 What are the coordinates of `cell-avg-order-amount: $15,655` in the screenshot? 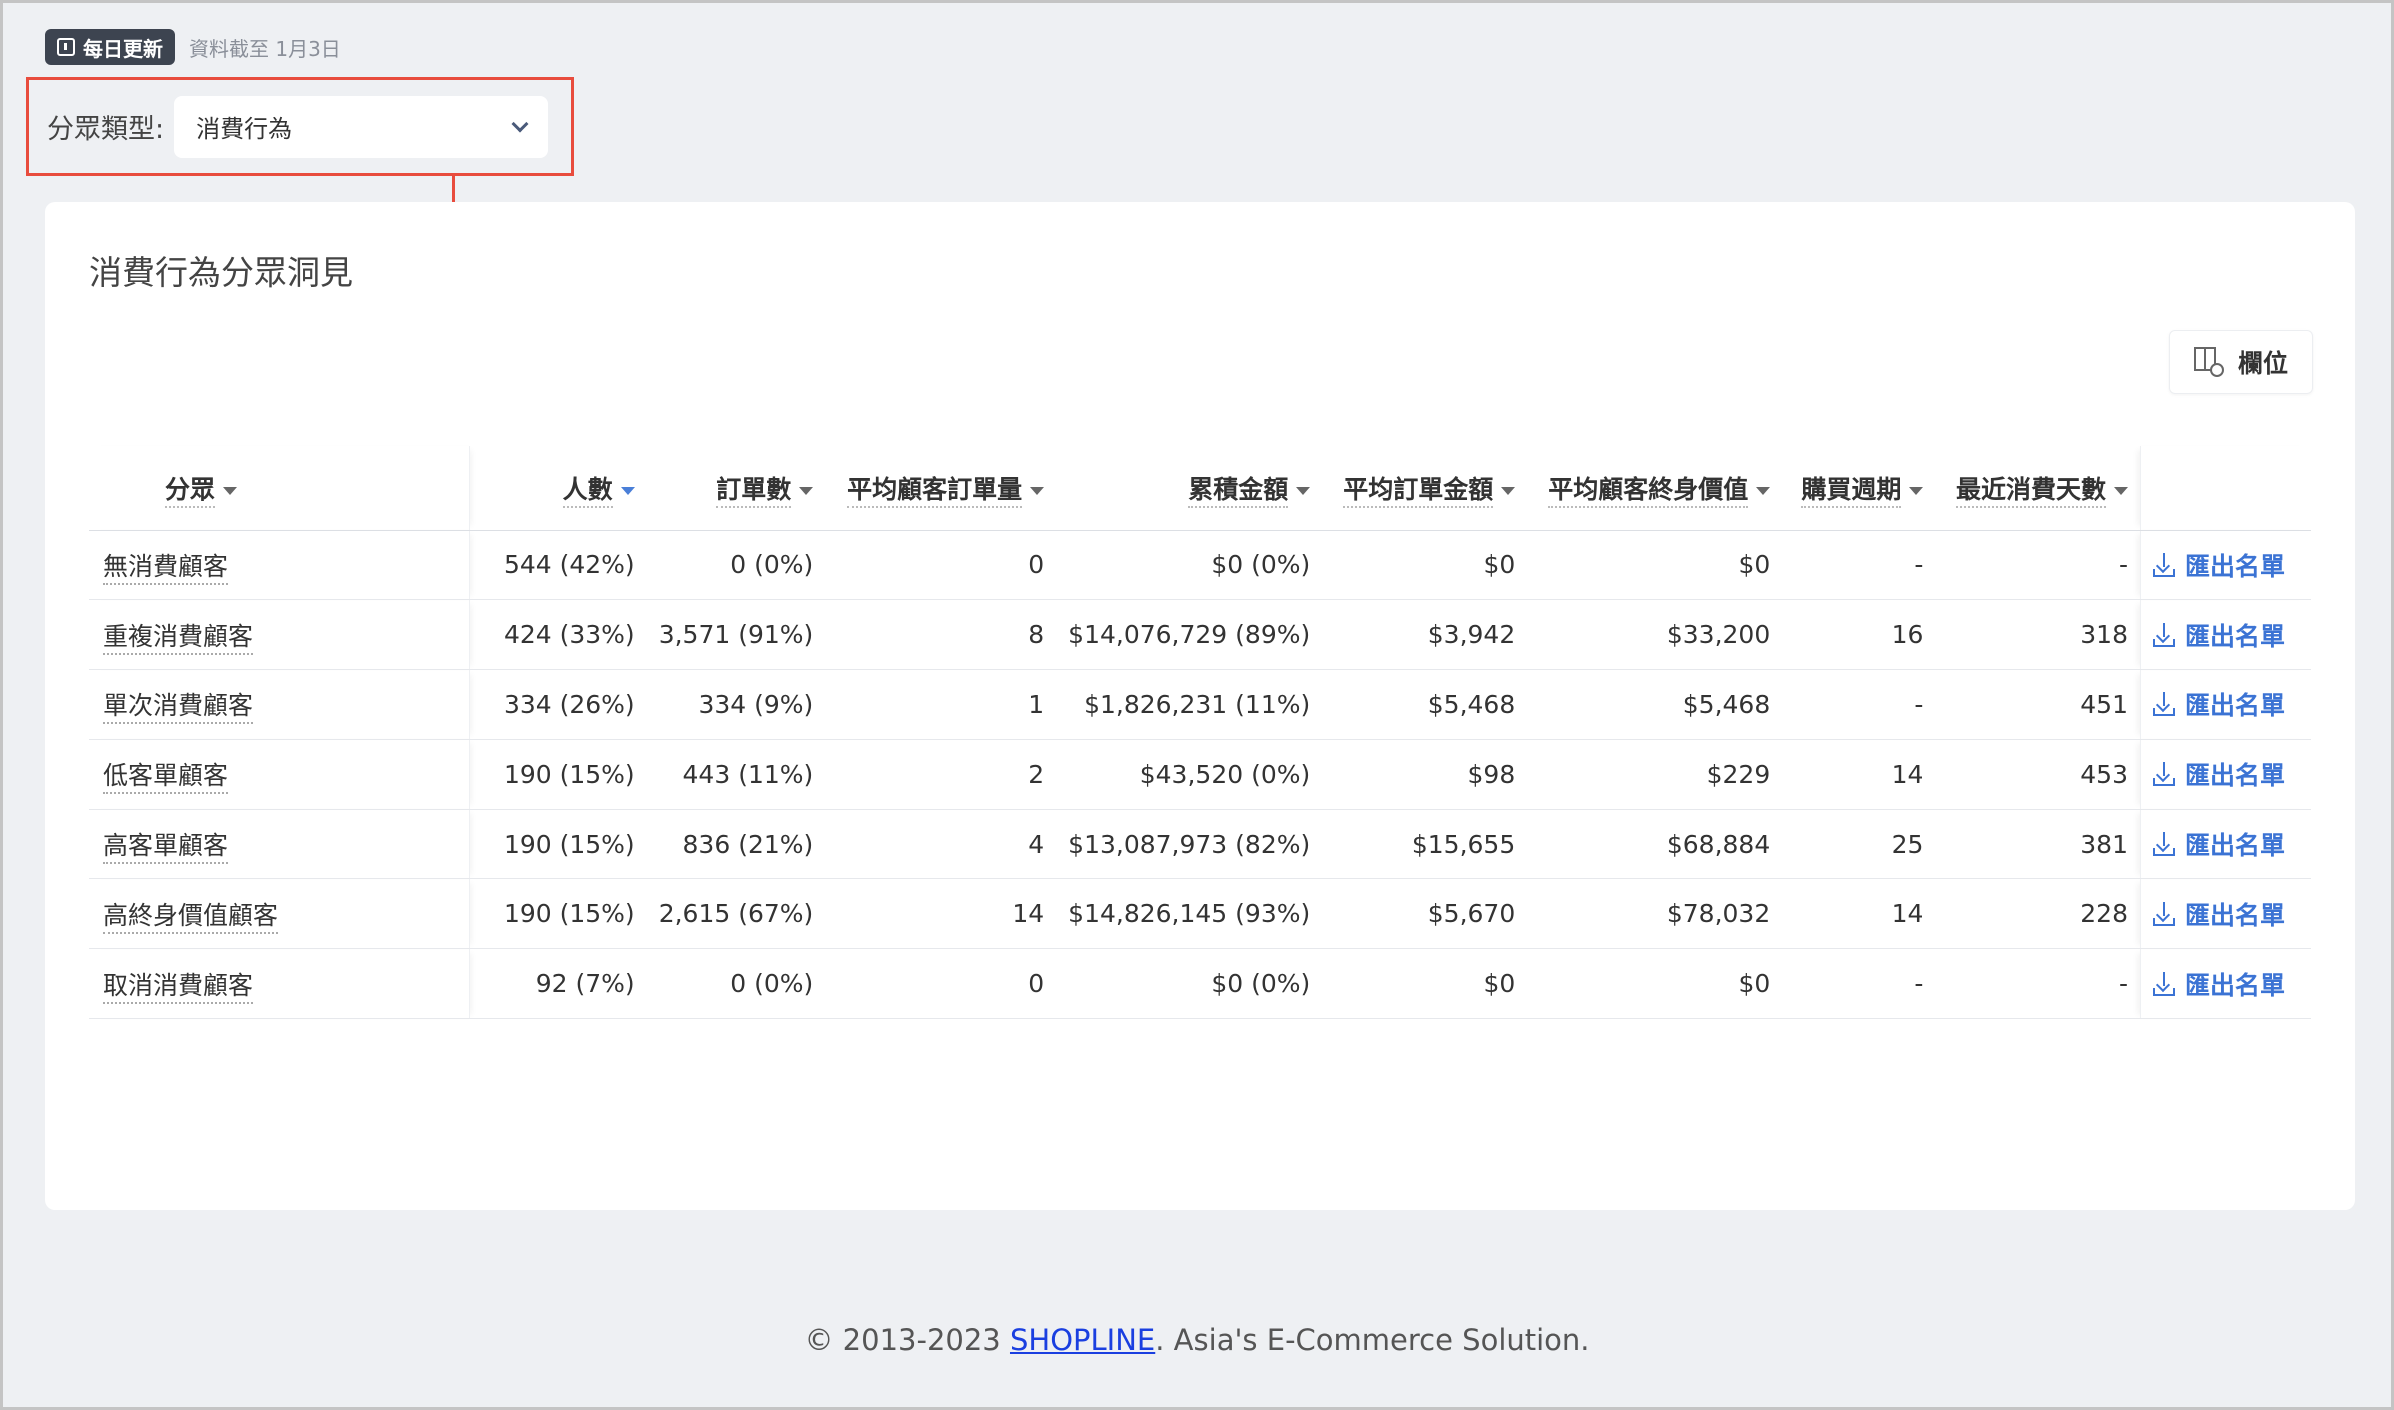 It's located at (1425, 844).